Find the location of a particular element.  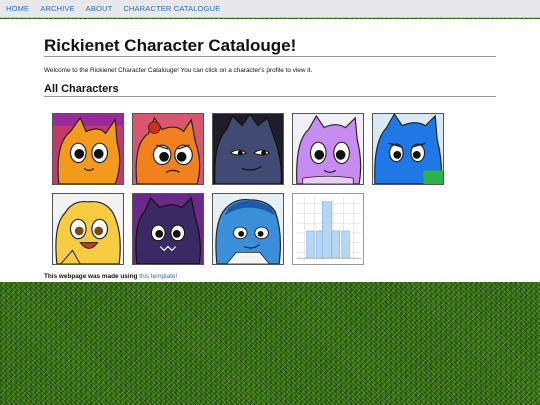

blue-character-icon is located at coordinates (408, 149).